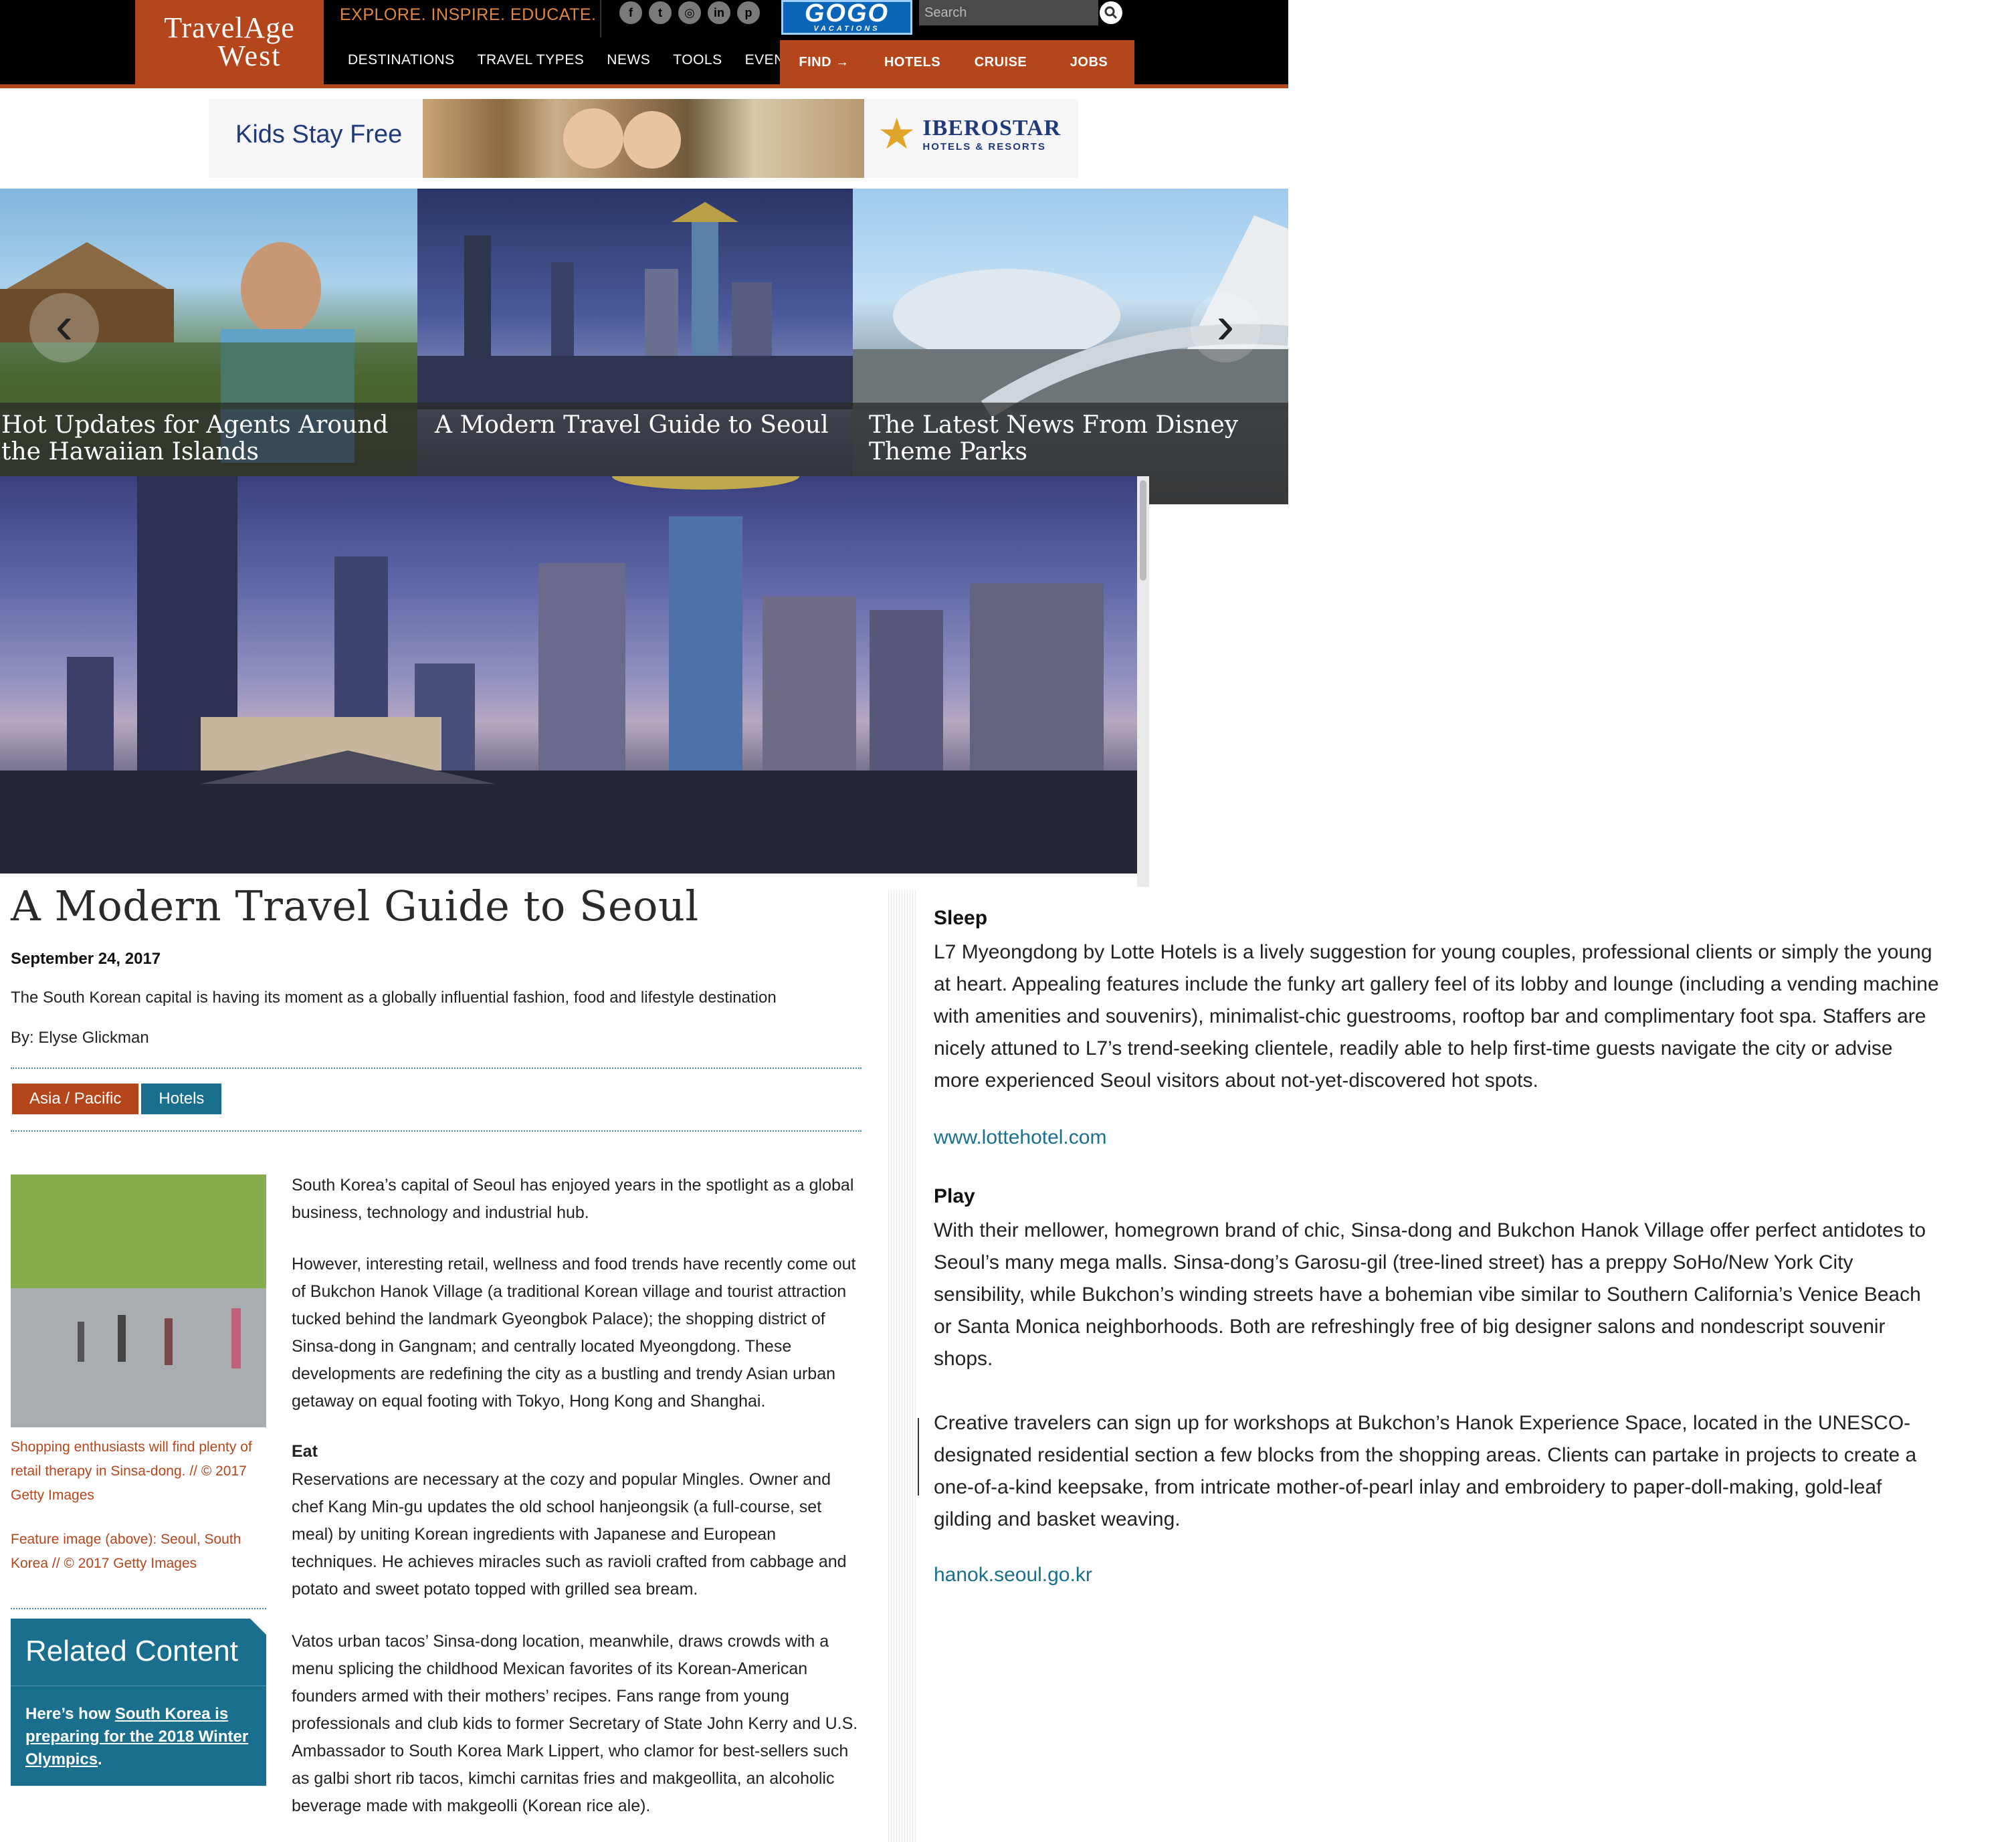 The image size is (2016, 1842). I want to click on find-menu: FIND →, so click(824, 62).